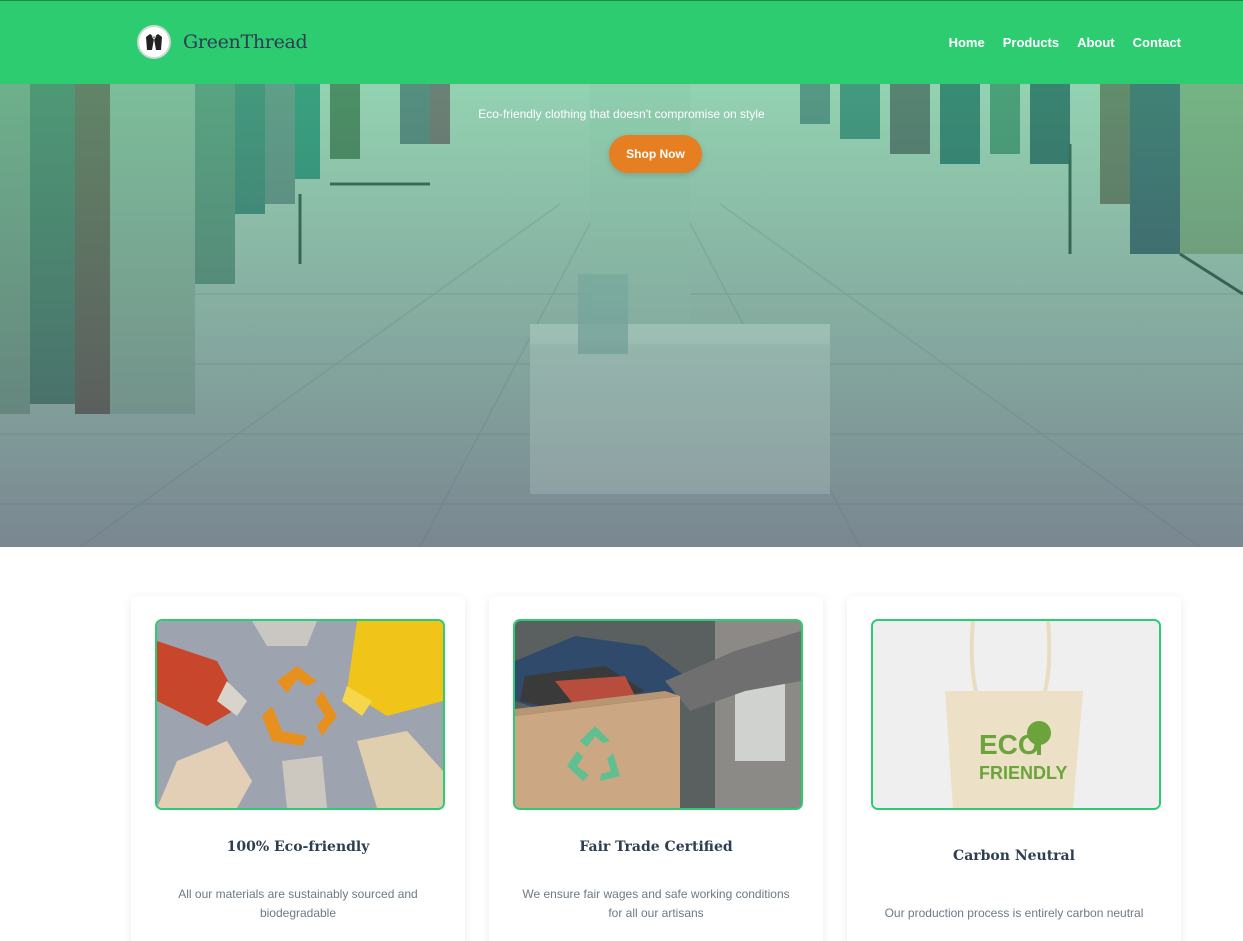 The height and width of the screenshot is (941, 1243). What do you see at coordinates (1157, 42) in the screenshot?
I see `nav-contact: Contact` at bounding box center [1157, 42].